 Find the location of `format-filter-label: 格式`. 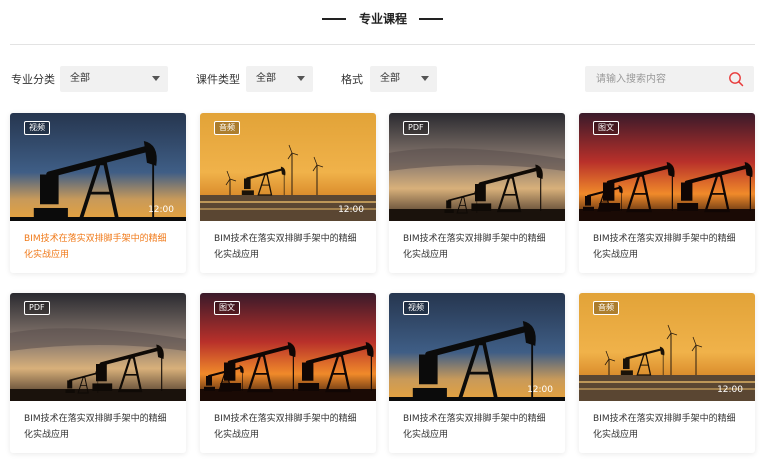

format-filter-label: 格式 is located at coordinates (352, 79).